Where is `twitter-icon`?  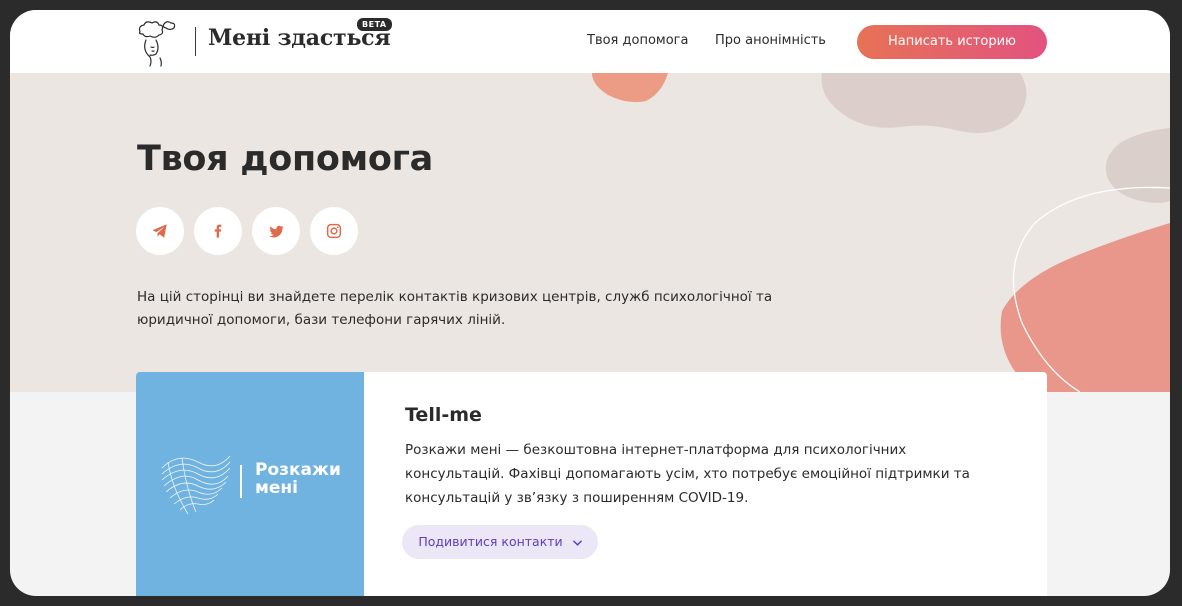
twitter-icon is located at coordinates (276, 231).